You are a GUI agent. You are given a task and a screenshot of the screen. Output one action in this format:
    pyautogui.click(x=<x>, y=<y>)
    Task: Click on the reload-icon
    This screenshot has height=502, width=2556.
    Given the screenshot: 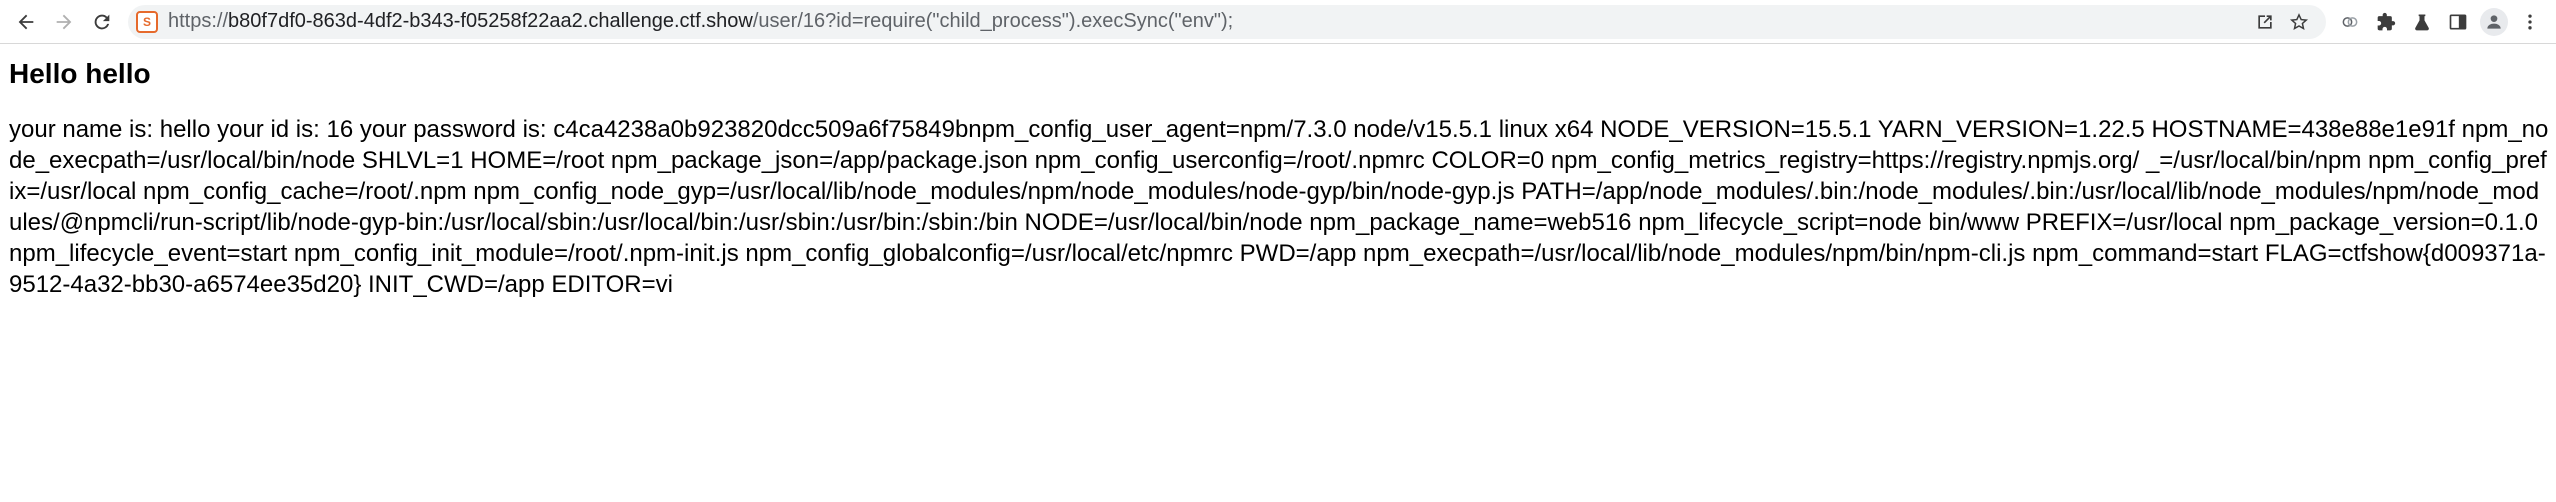 What is the action you would take?
    pyautogui.click(x=102, y=22)
    